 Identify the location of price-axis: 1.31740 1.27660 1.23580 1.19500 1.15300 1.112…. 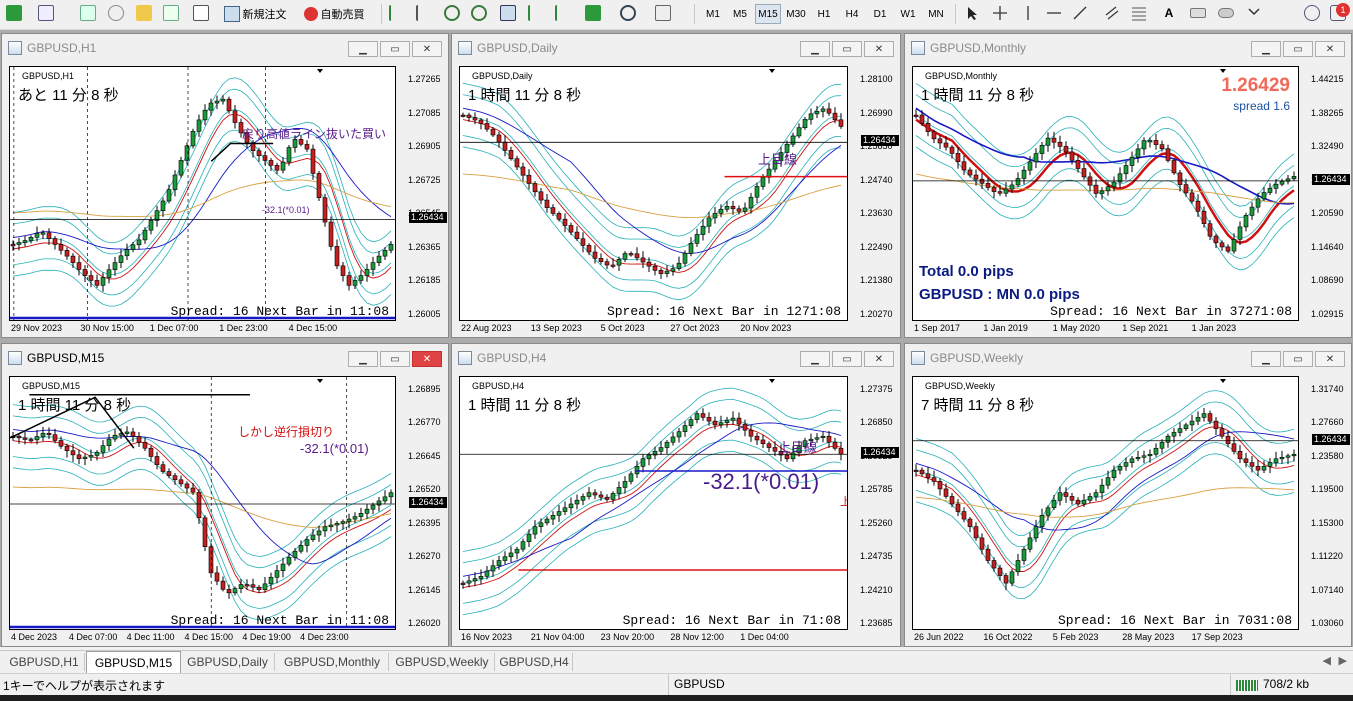
(1326, 503).